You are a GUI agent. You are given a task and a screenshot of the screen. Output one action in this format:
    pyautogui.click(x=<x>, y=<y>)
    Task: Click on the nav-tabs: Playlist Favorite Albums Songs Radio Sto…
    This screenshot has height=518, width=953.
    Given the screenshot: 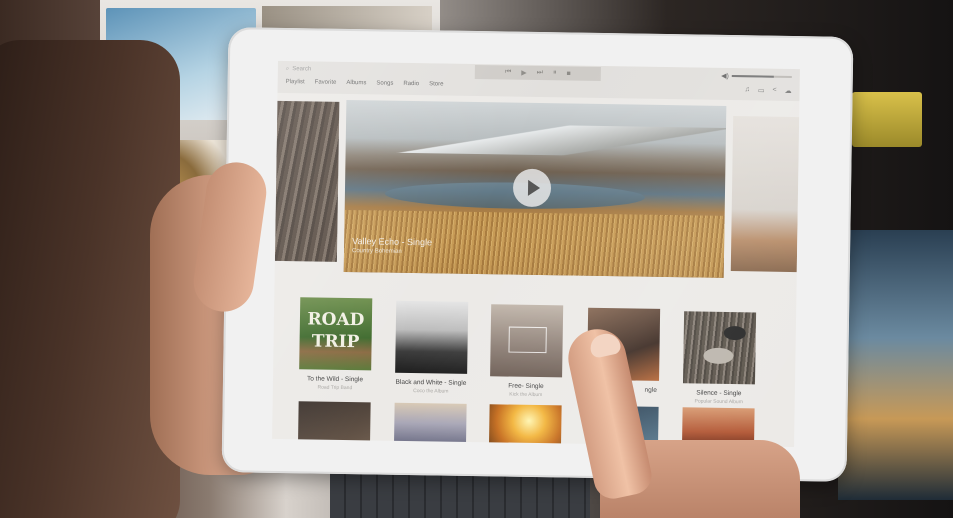 What is the action you would take?
    pyautogui.click(x=365, y=83)
    